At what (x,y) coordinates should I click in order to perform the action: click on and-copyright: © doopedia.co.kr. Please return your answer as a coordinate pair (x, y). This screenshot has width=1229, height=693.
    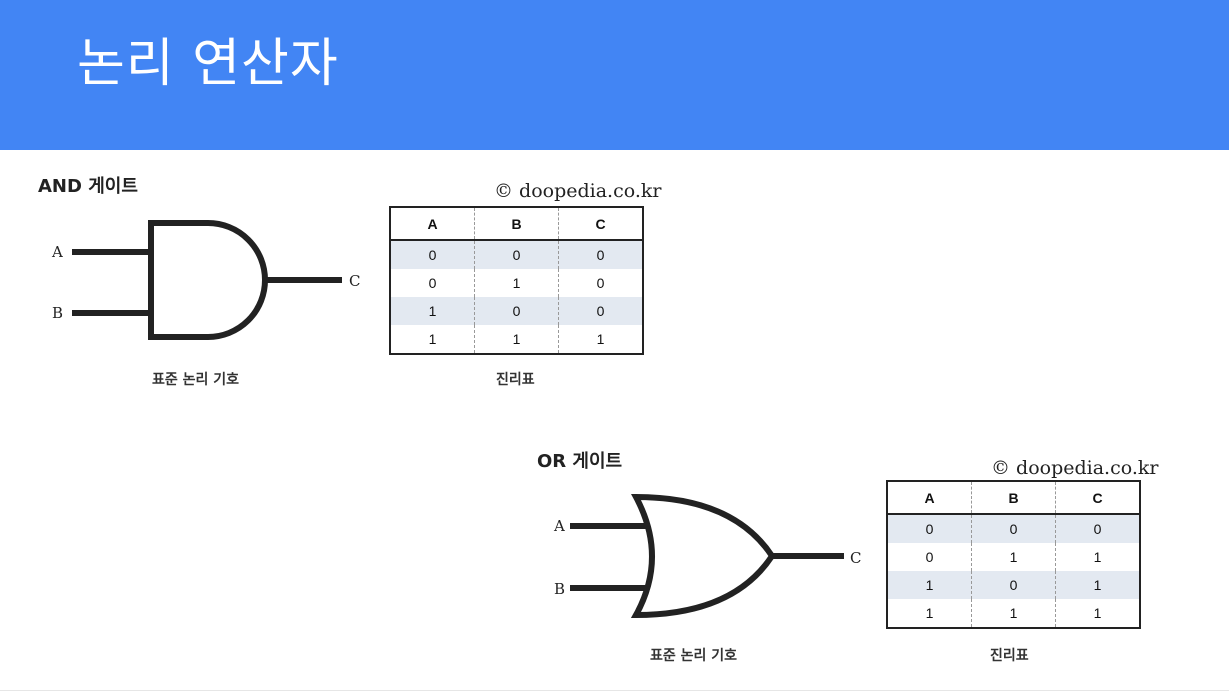
    Looking at the image, I should click on (578, 191).